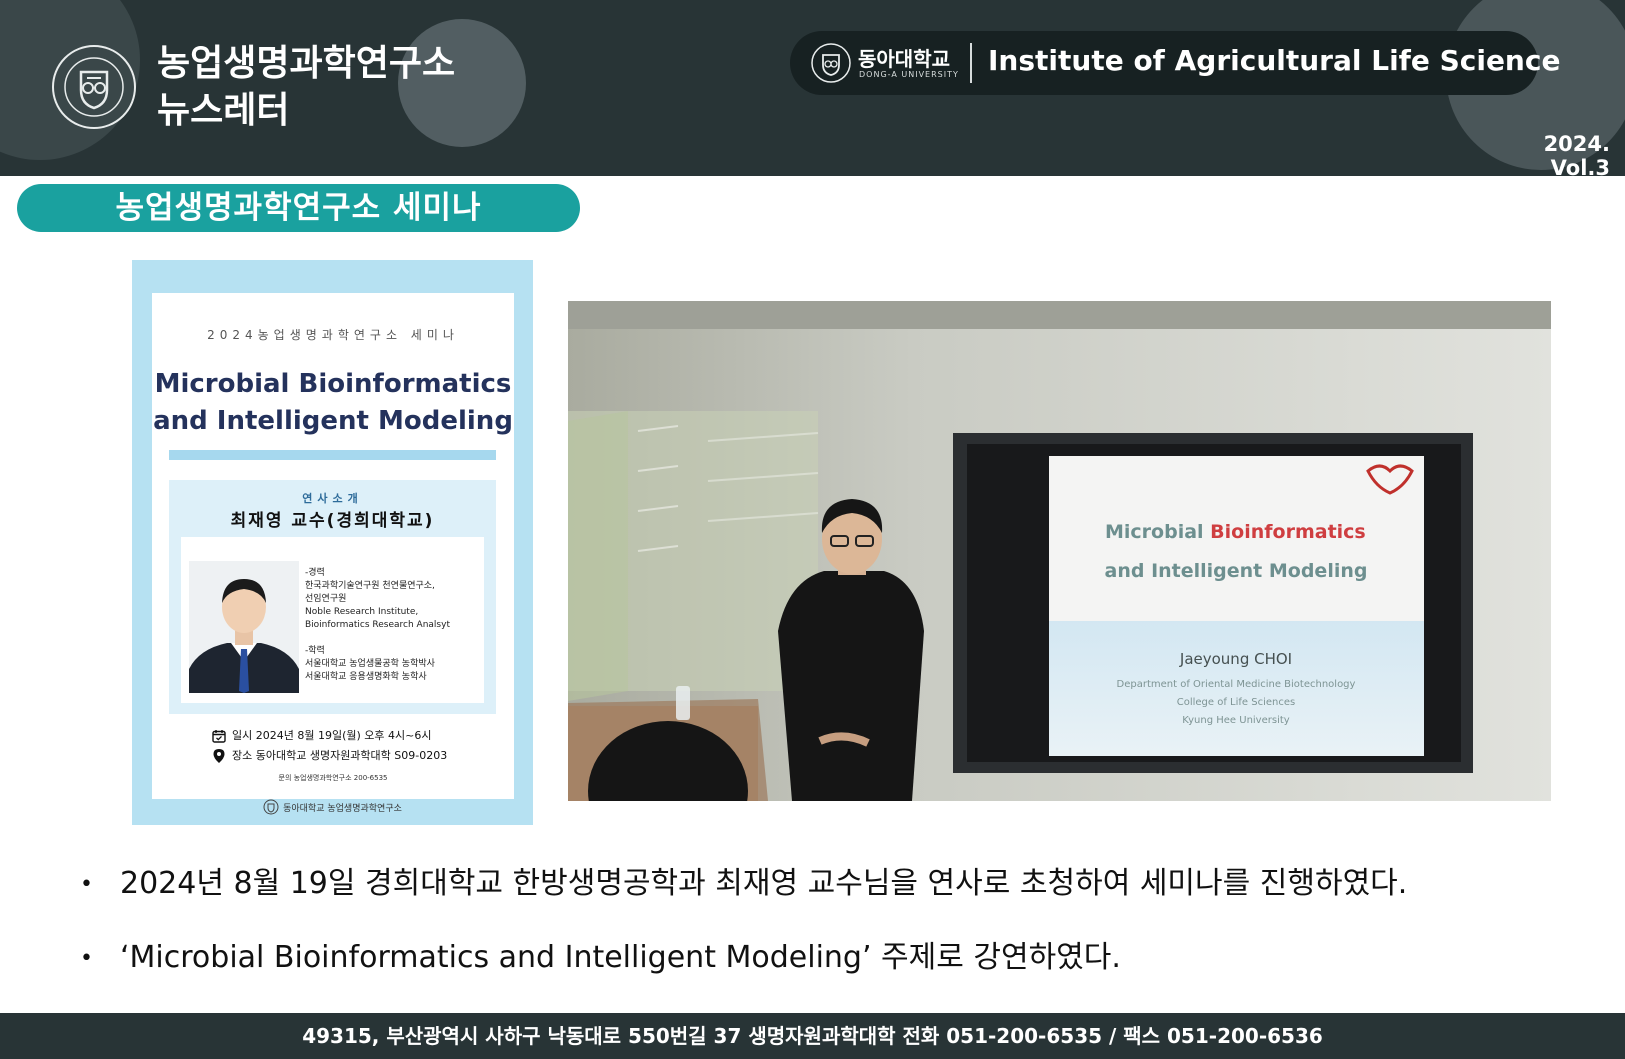 The width and height of the screenshot is (1625, 1059). I want to click on badge-divider, so click(971, 63).